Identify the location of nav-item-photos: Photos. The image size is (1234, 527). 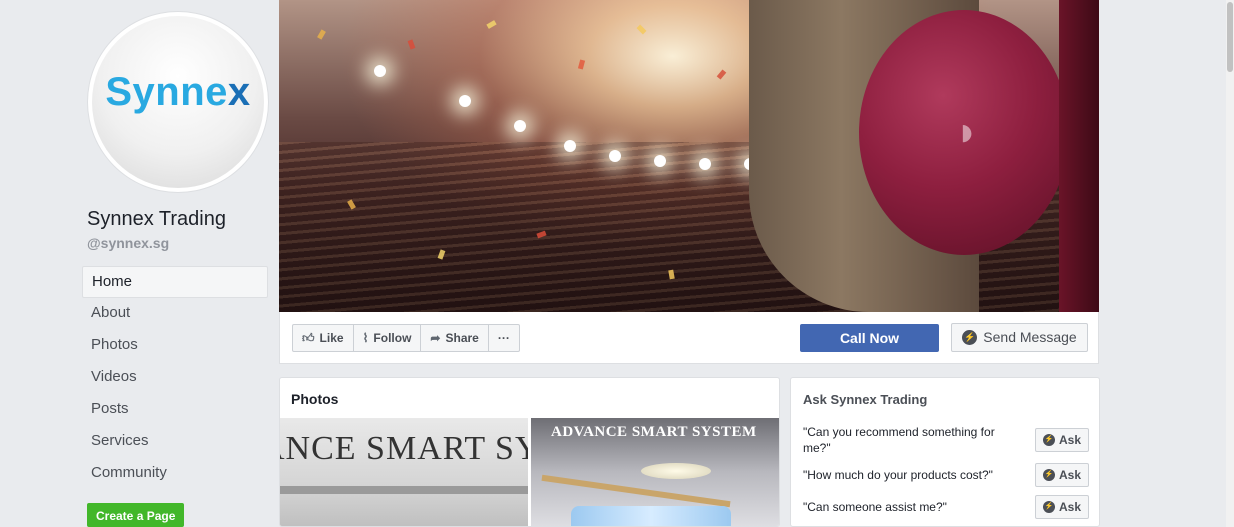
(175, 346).